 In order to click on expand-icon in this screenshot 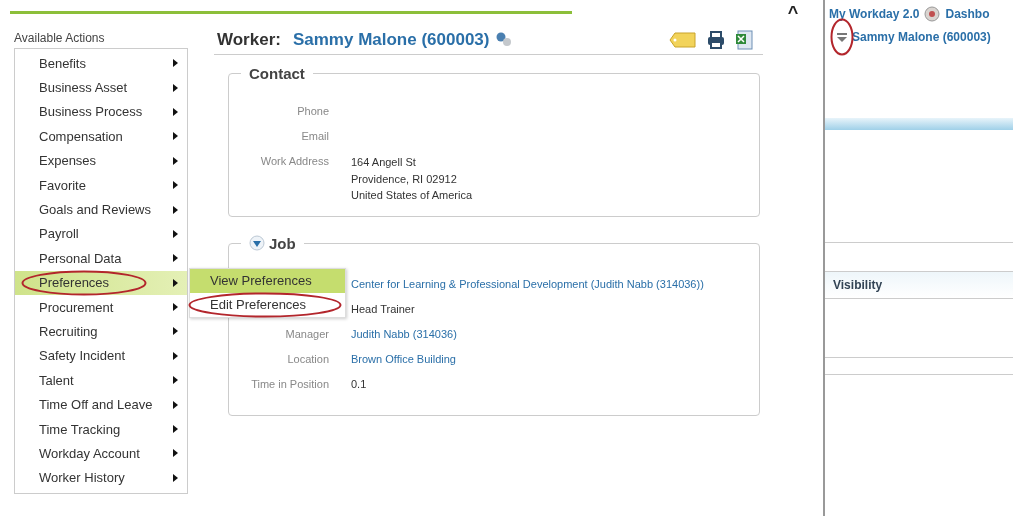, I will do `click(842, 37)`.